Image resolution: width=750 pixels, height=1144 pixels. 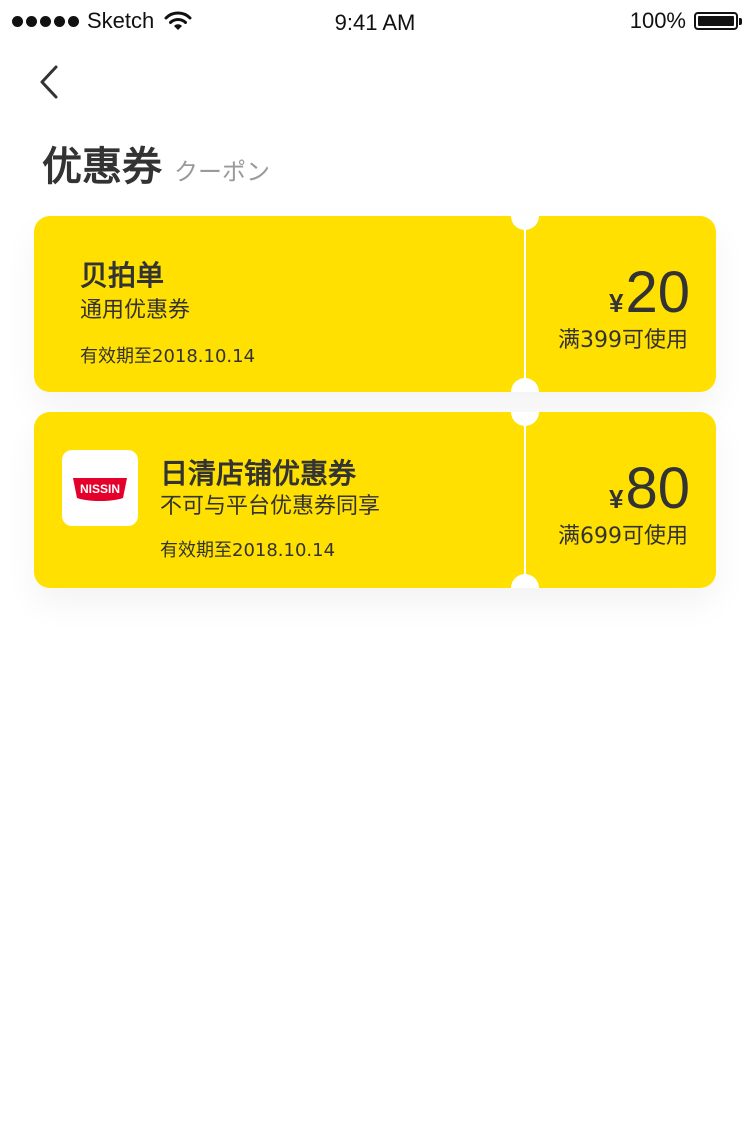 What do you see at coordinates (270, 506) in the screenshot?
I see `coupon-description: 不可与平台优惠券同享` at bounding box center [270, 506].